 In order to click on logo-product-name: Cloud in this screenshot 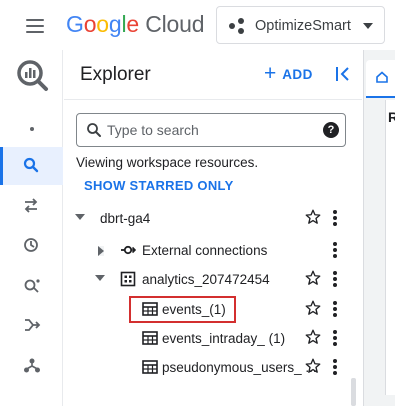, I will do `click(175, 24)`.